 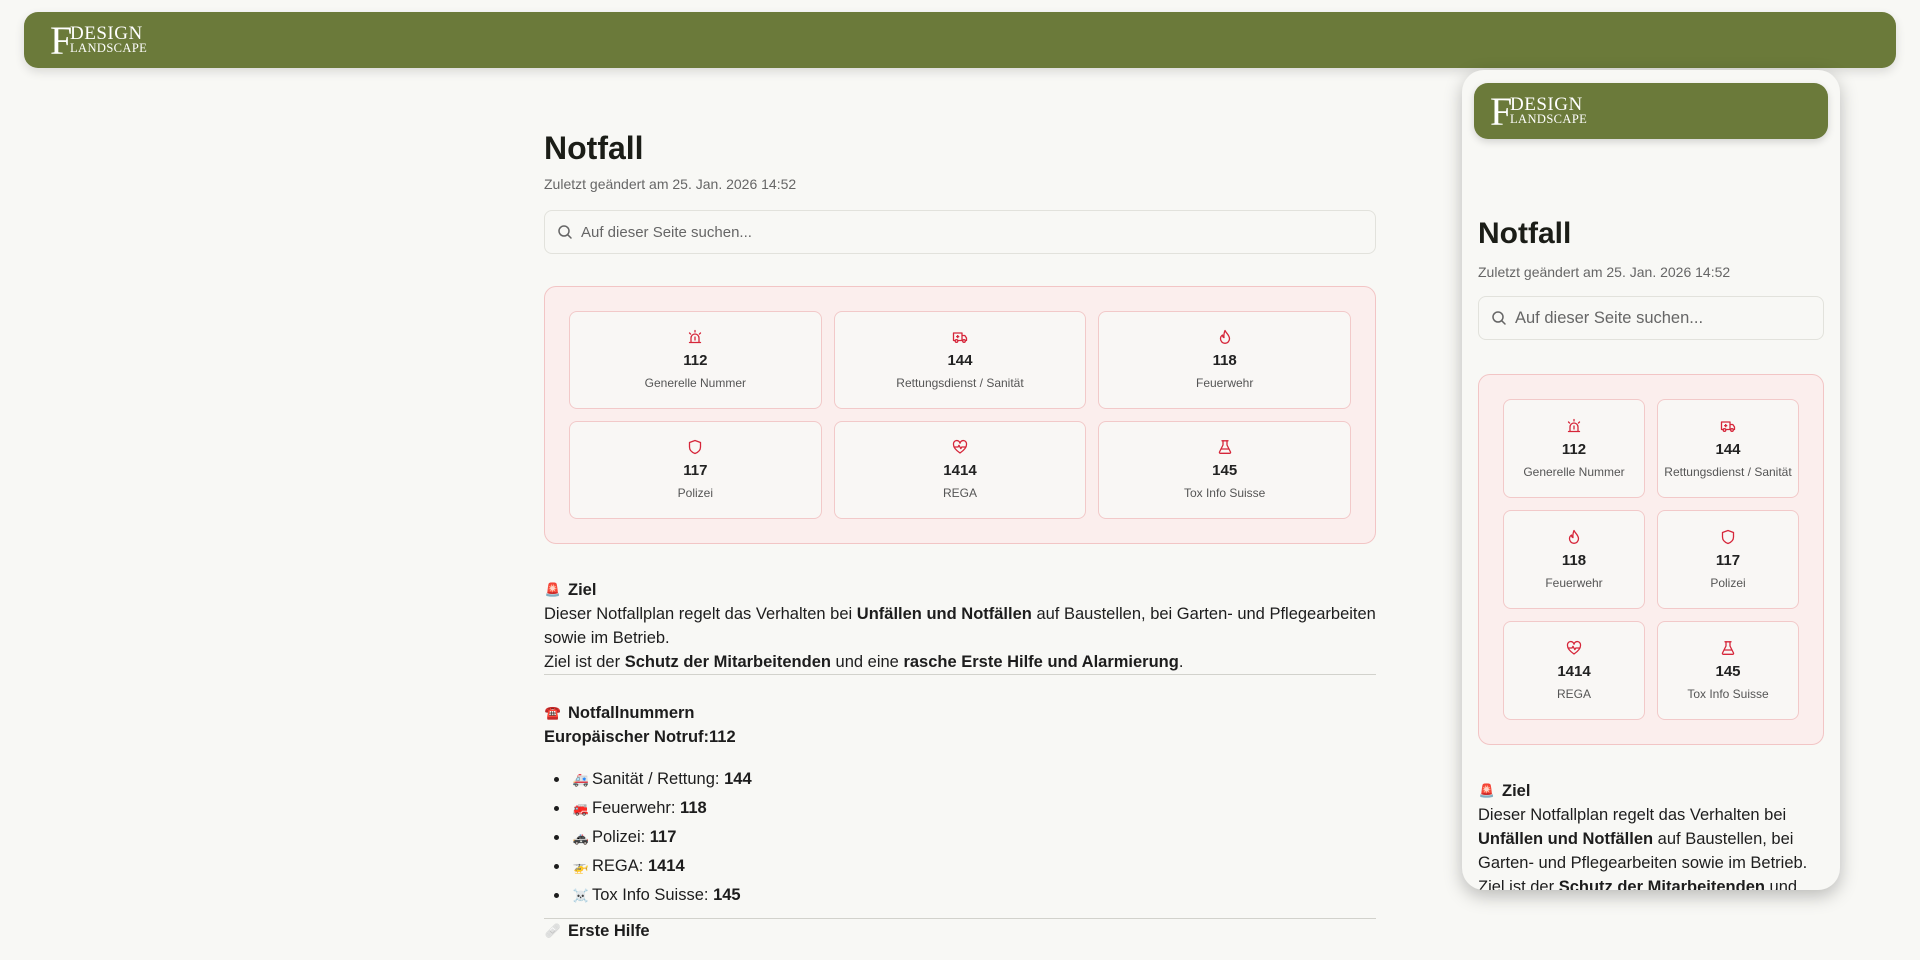 I want to click on telephone-emoji-icon: ☎️, so click(x=553, y=712).